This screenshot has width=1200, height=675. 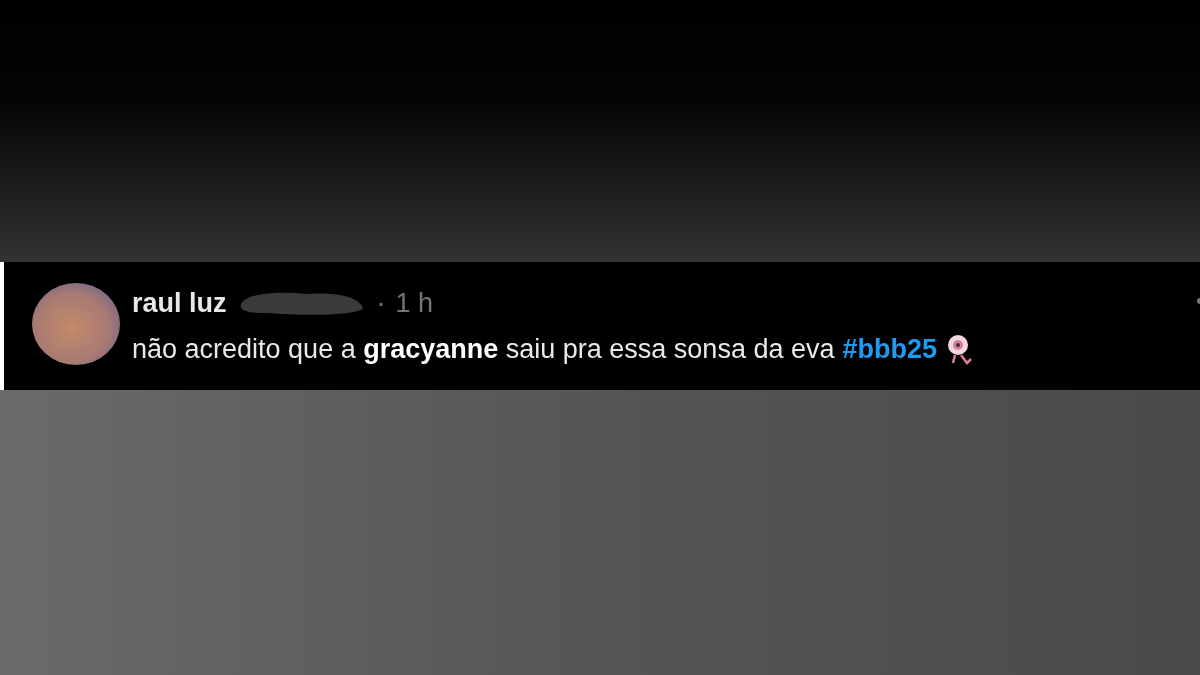 I want to click on timestamp: 1 h, so click(x=414, y=303).